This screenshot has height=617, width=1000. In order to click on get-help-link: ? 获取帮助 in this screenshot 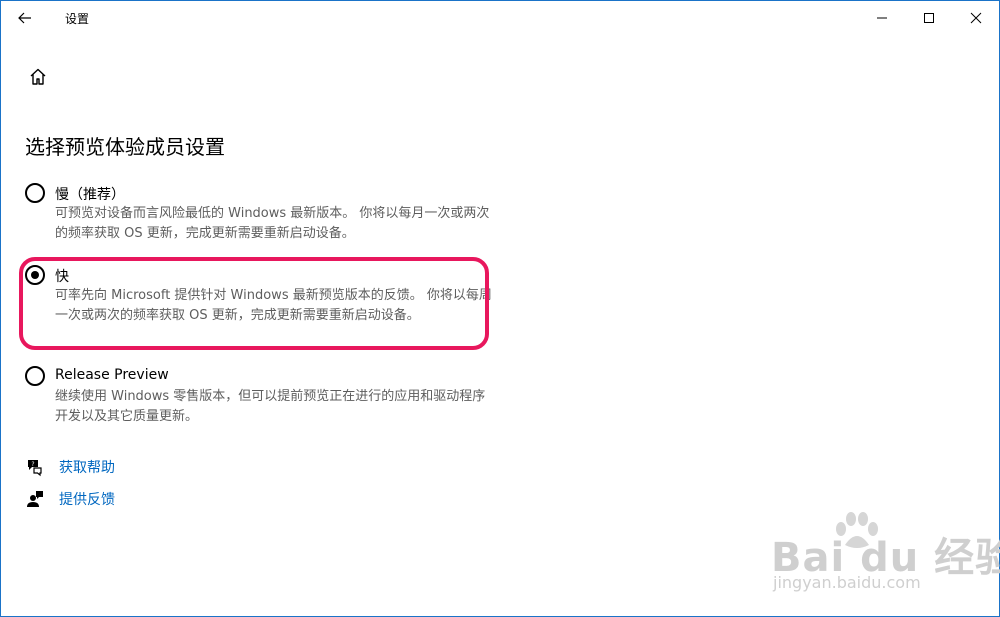, I will do `click(70, 467)`.